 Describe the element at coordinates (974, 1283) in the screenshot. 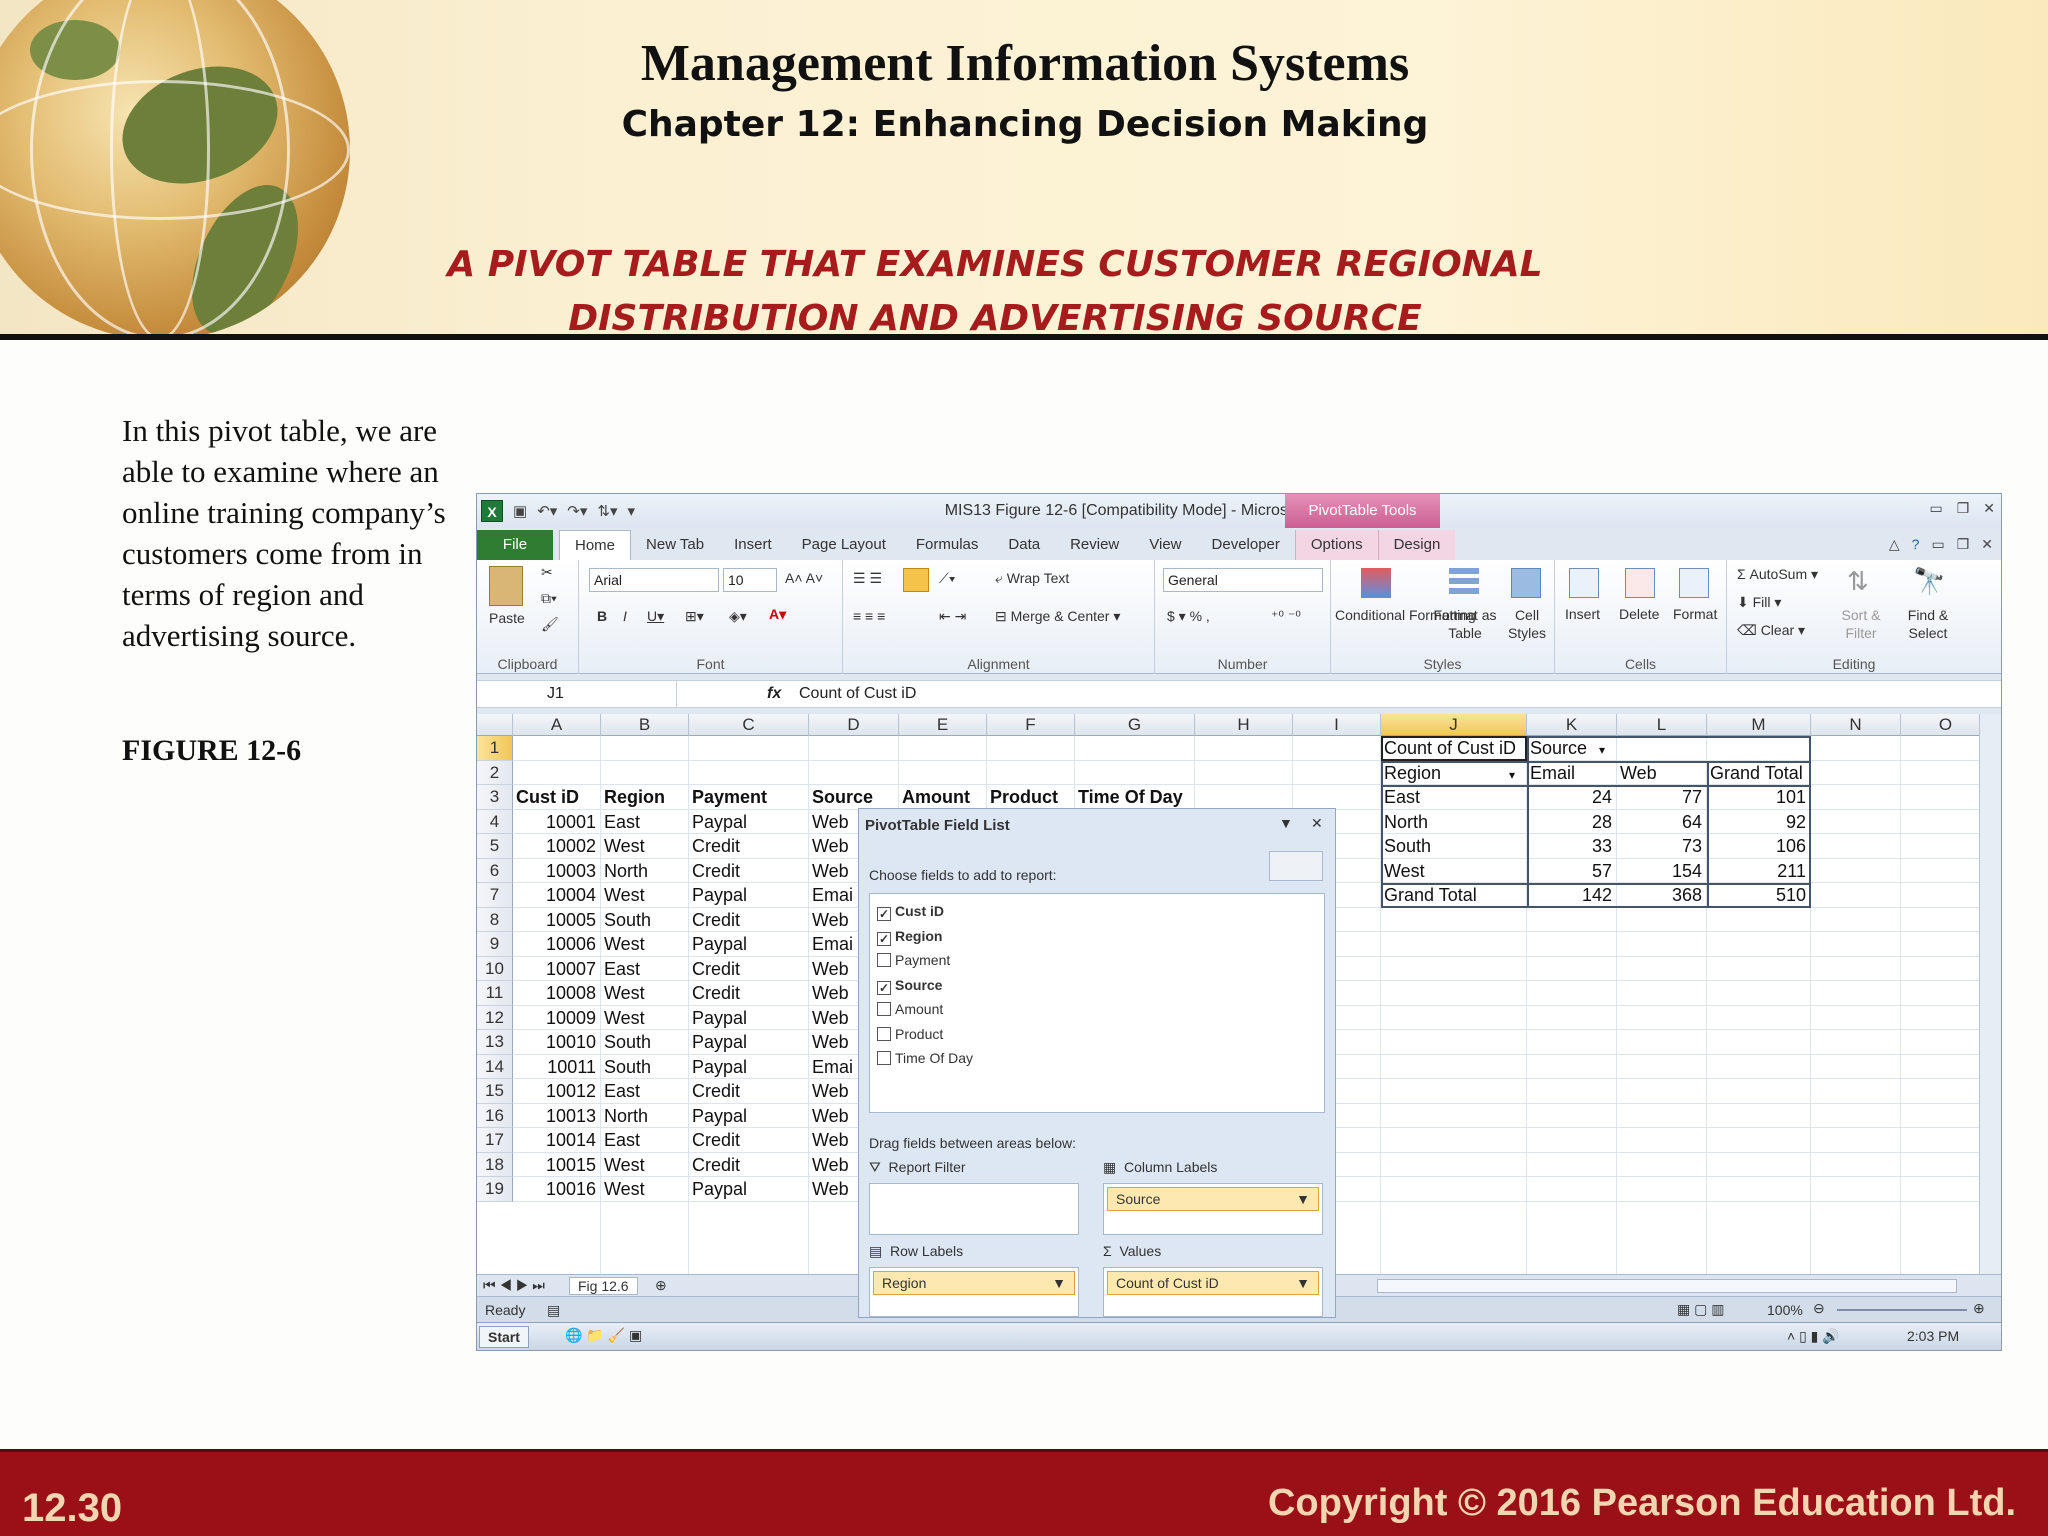

I see `row-field-region: Region ▼` at that location.